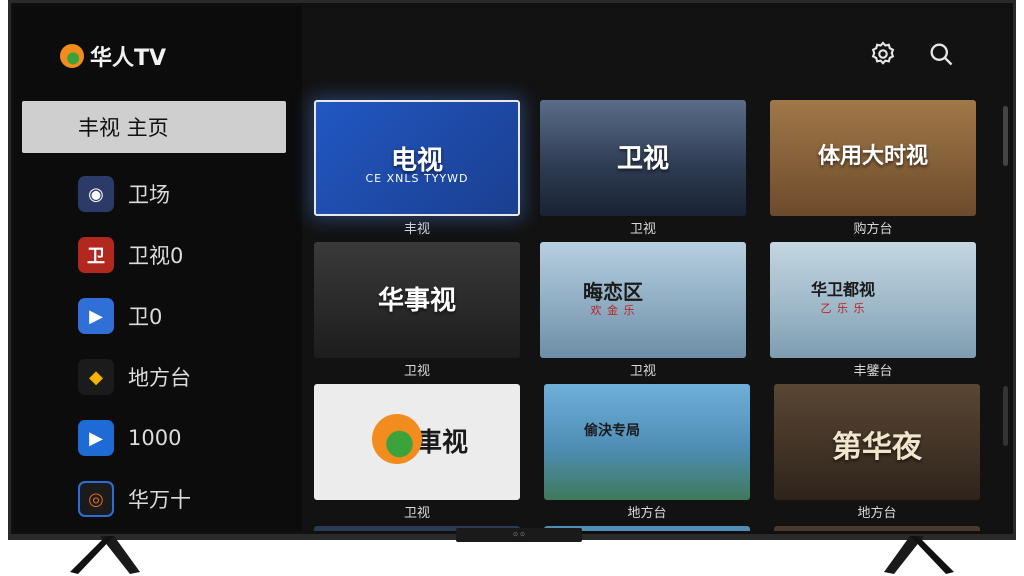 This screenshot has height=576, width=1024. I want to click on sidebar-item-label: 卫0, so click(145, 317).